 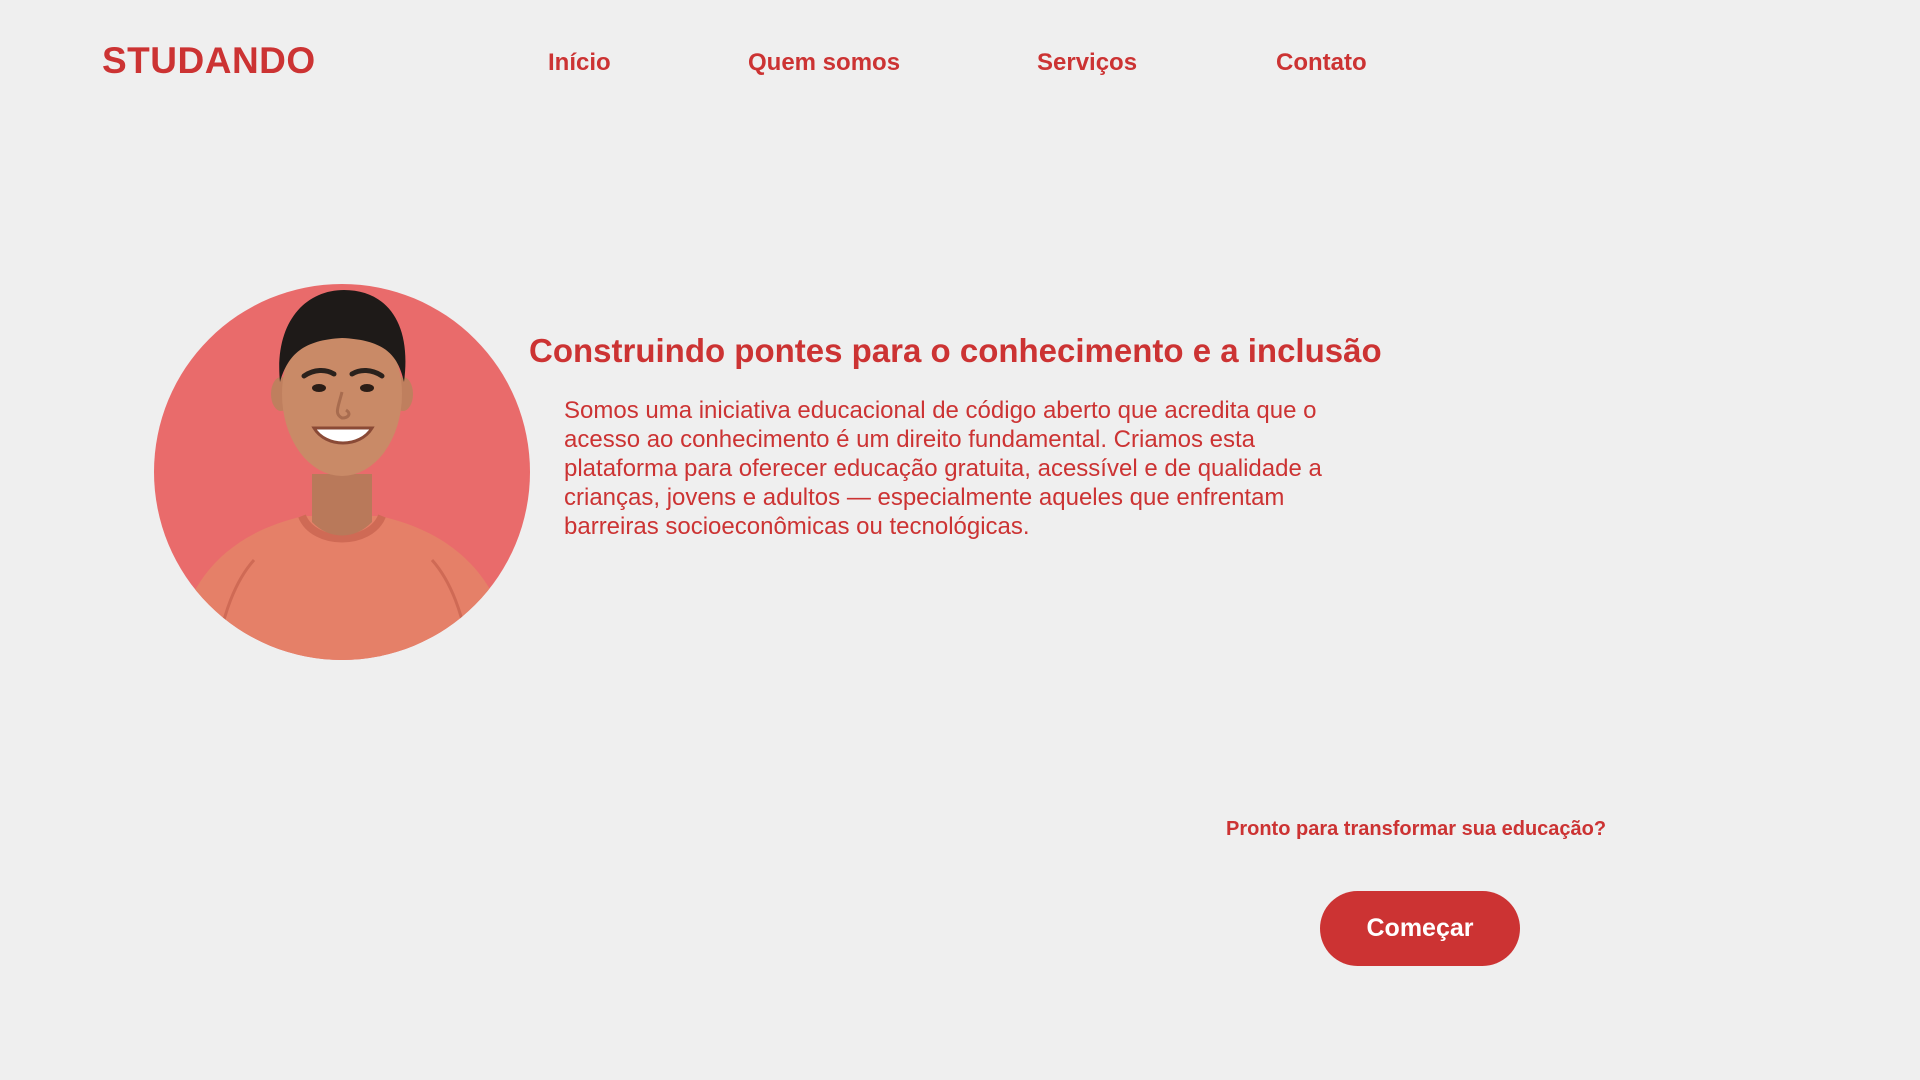 I want to click on cta-prompt: Pronto para transformar sua educação?, so click(x=1416, y=829).